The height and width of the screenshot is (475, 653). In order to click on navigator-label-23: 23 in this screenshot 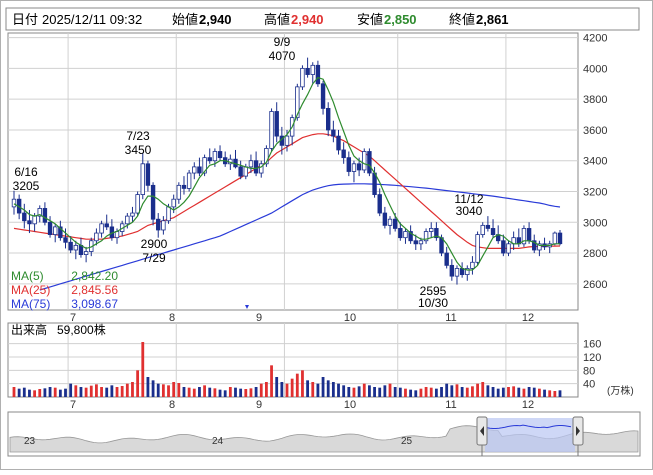, I will do `click(30, 441)`.